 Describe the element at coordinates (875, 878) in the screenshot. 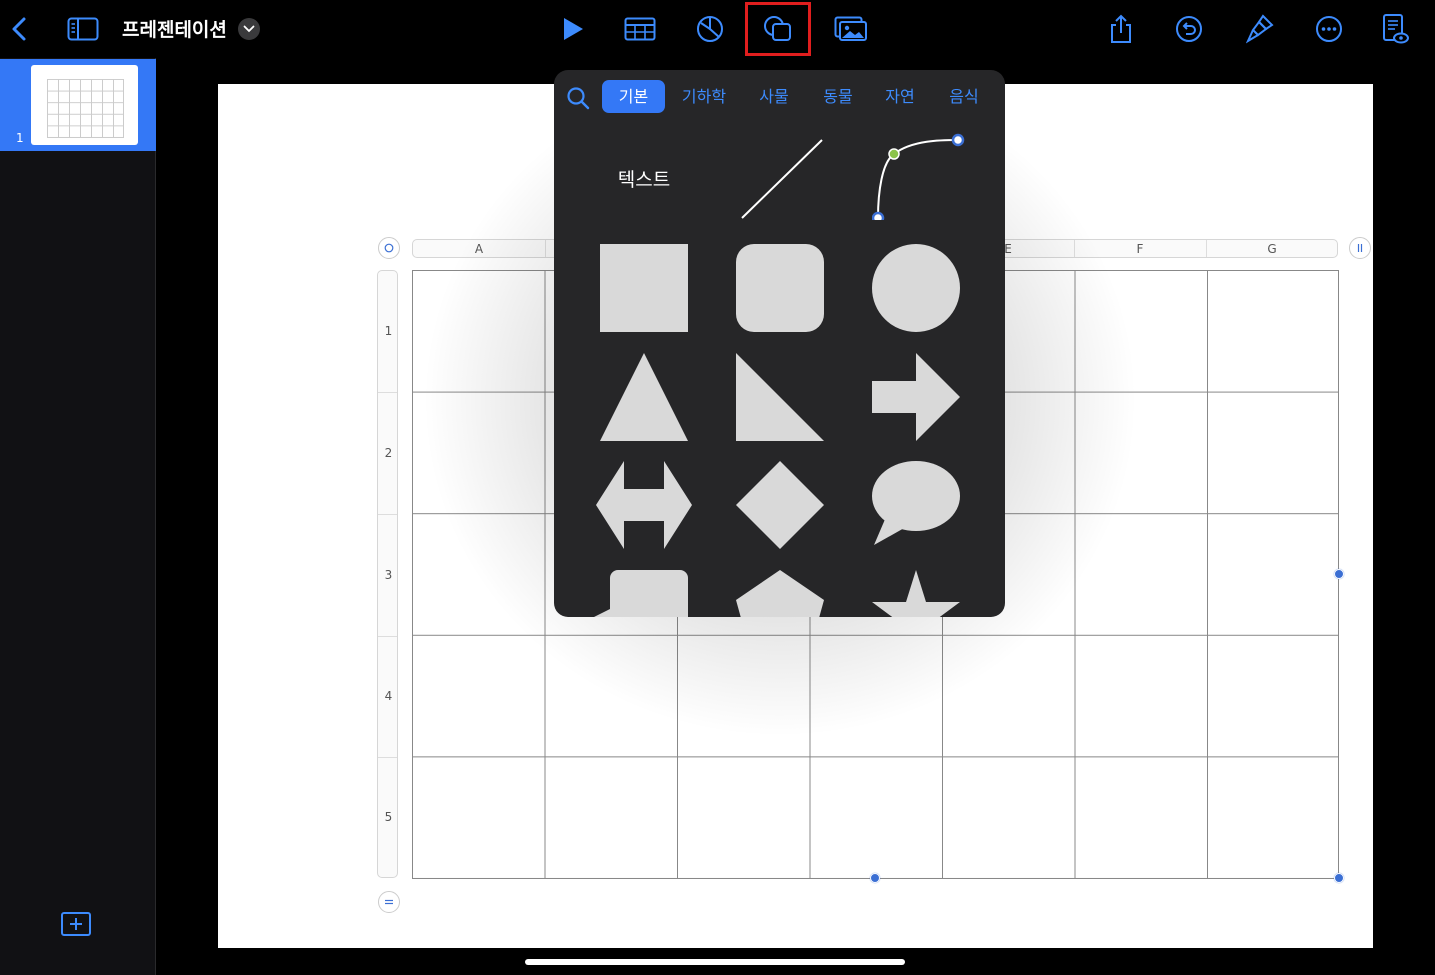

I see `resize-handle-bottom` at that location.